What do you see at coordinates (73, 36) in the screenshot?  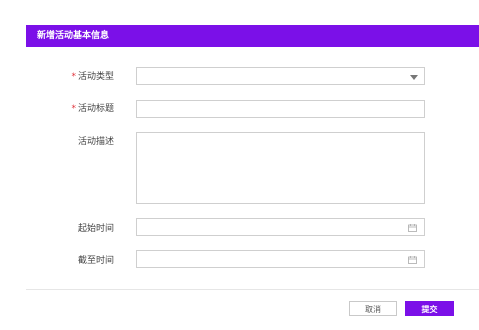 I see `form-title: 新增活动基本信息` at bounding box center [73, 36].